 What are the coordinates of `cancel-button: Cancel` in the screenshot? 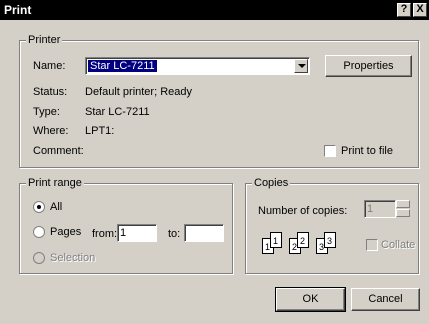 It's located at (385, 299).